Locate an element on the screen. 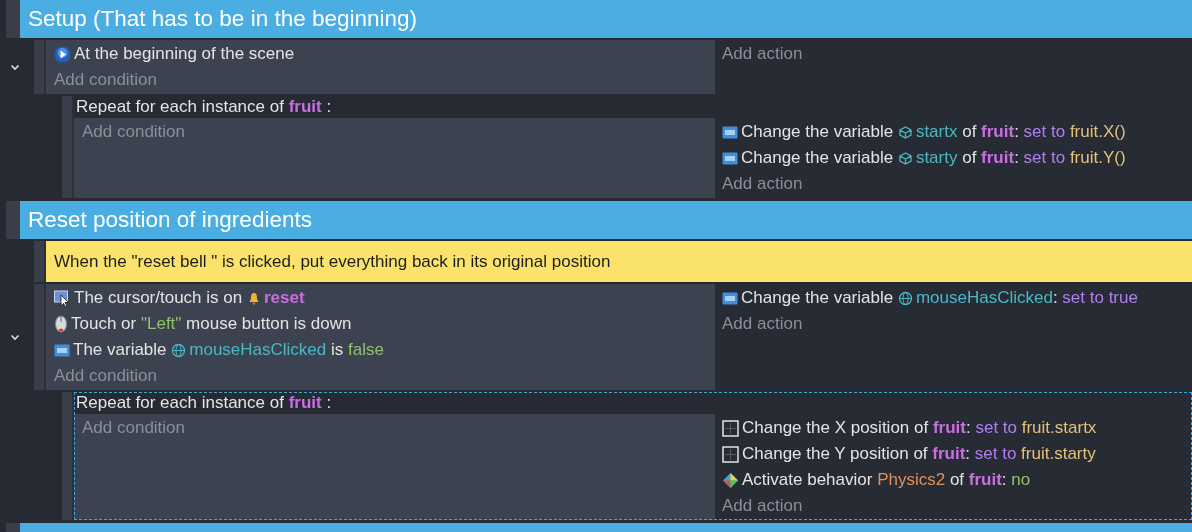 The width and height of the screenshot is (1192, 532). action-text: Change the X position of fruit: set to fruit.startx is located at coordinates (919, 428).